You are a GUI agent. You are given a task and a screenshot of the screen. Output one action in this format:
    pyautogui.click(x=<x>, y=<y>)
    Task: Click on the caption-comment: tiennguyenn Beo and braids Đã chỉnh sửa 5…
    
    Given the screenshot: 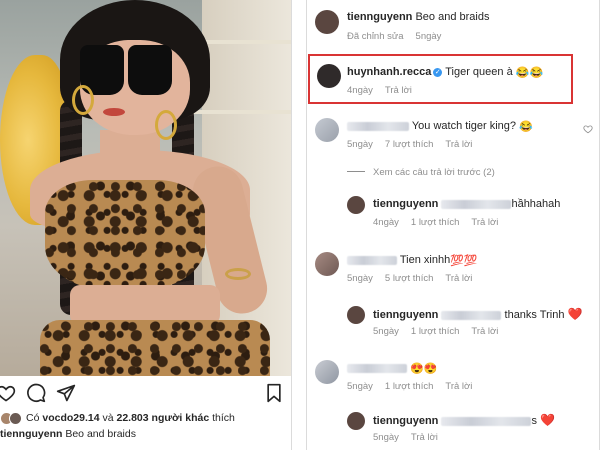 What is the action you would take?
    pyautogui.click(x=452, y=25)
    